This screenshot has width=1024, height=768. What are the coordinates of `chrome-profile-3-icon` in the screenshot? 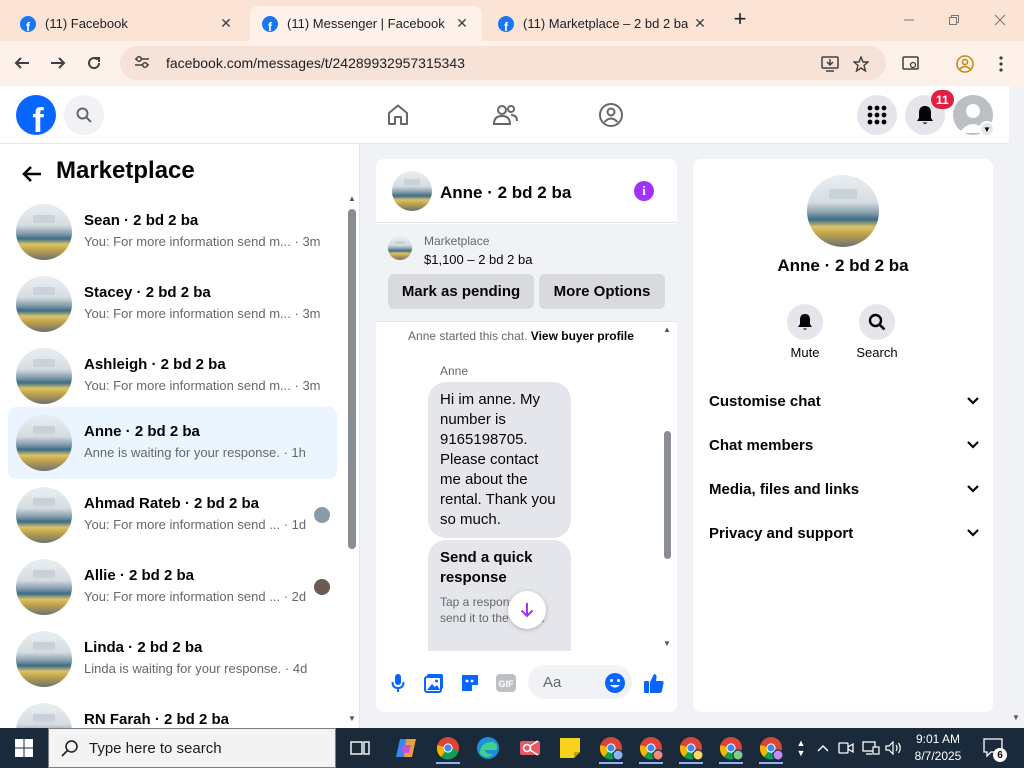 It's located at (691, 748).